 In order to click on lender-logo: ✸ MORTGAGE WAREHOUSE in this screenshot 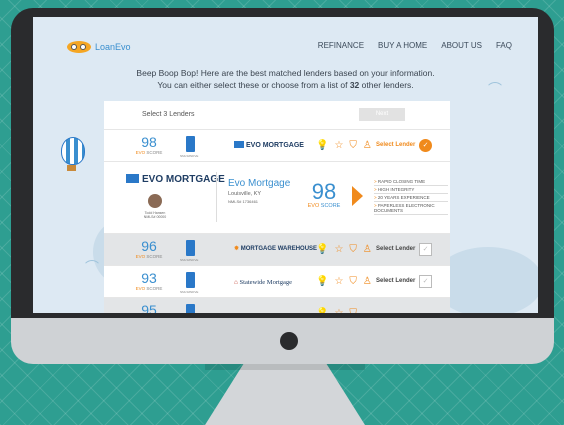, I will do `click(276, 249)`.